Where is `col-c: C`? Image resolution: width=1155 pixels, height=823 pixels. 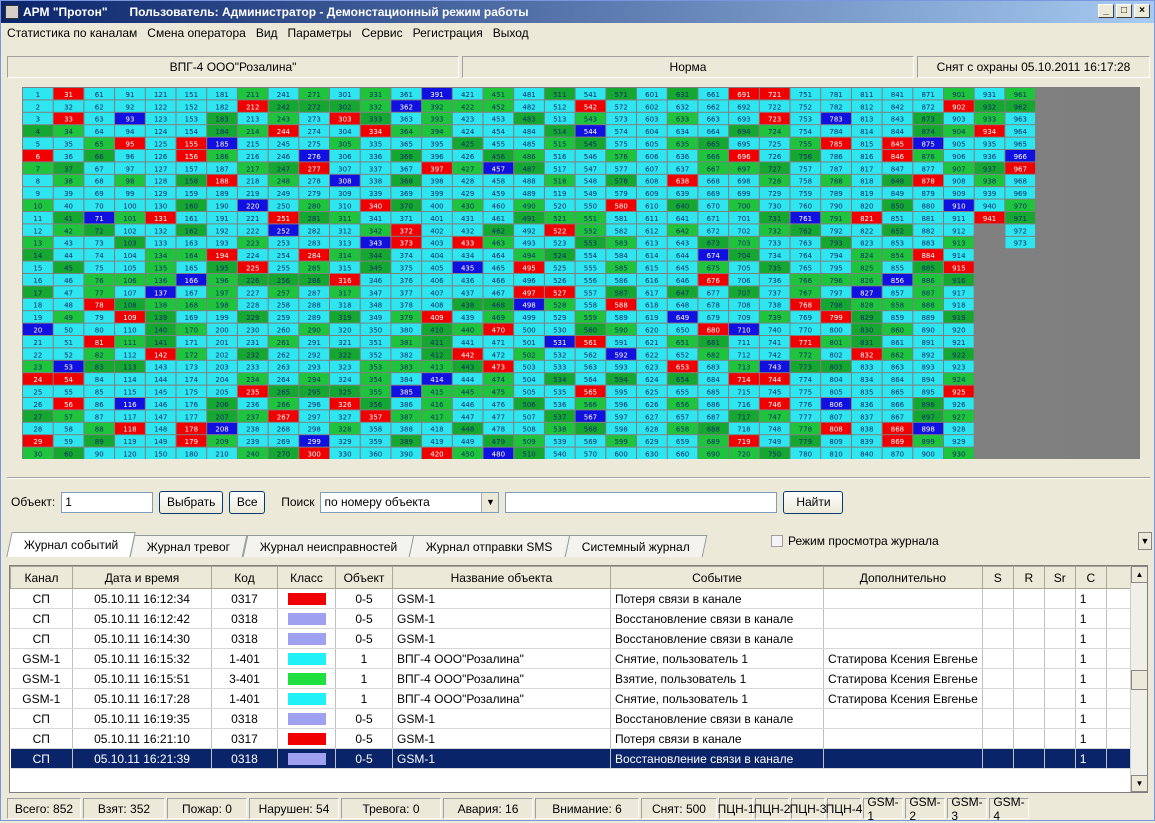 col-c: C is located at coordinates (1090, 577).